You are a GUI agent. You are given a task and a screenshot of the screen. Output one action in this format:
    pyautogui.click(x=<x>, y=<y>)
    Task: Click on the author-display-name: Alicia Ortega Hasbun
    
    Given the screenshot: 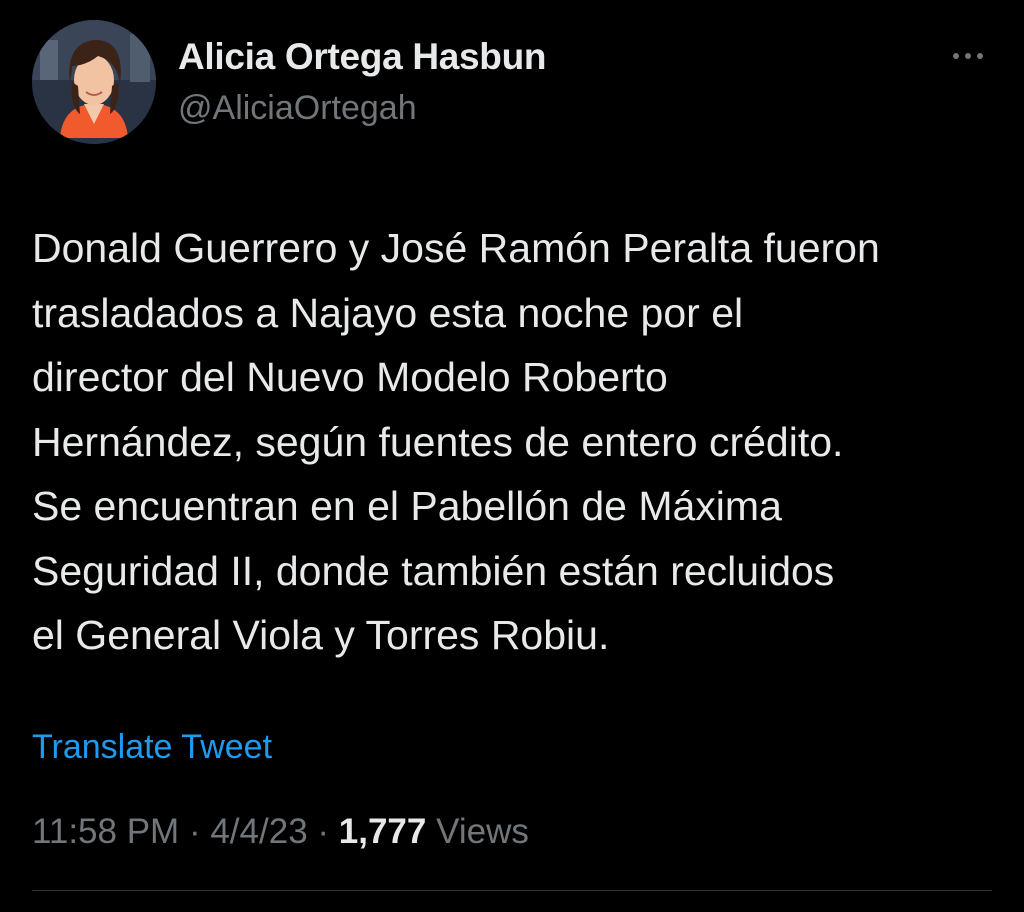 What is the action you would take?
    pyautogui.click(x=362, y=57)
    